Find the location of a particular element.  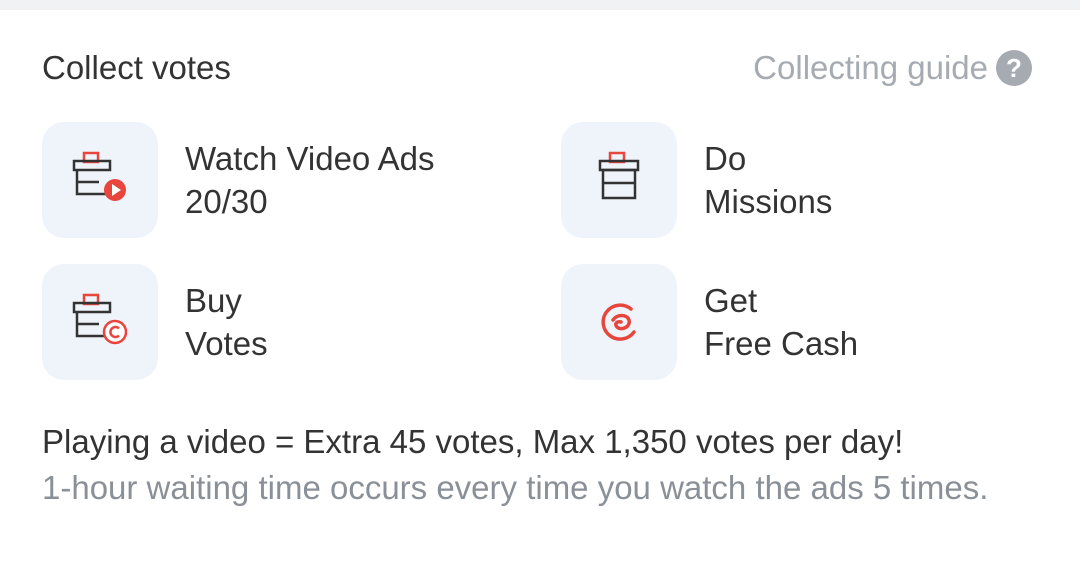

option-title: Get is located at coordinates (731, 300).